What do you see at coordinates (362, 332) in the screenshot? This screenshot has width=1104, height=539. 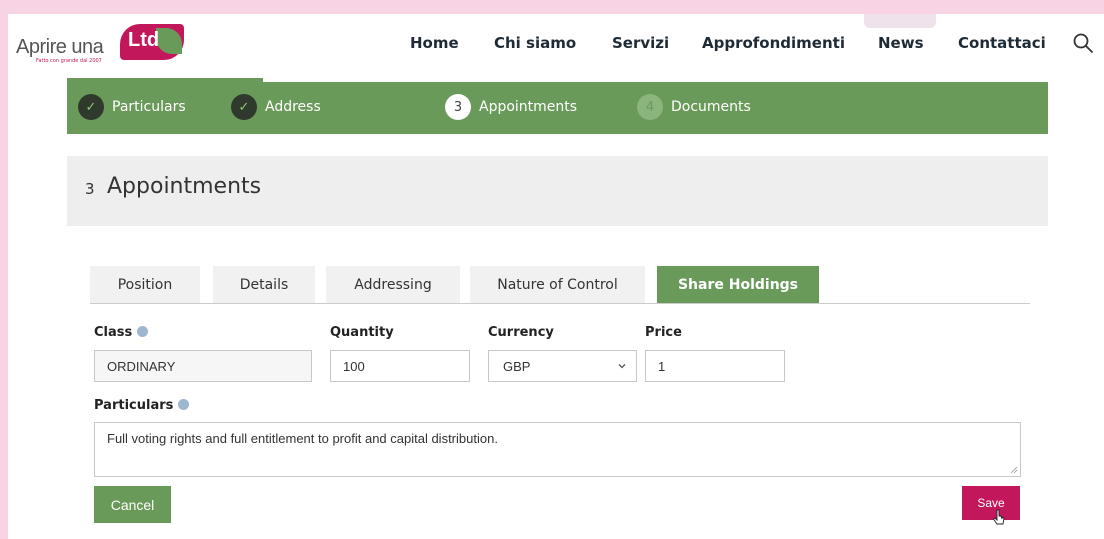 I see `quantity-label: Quantity` at bounding box center [362, 332].